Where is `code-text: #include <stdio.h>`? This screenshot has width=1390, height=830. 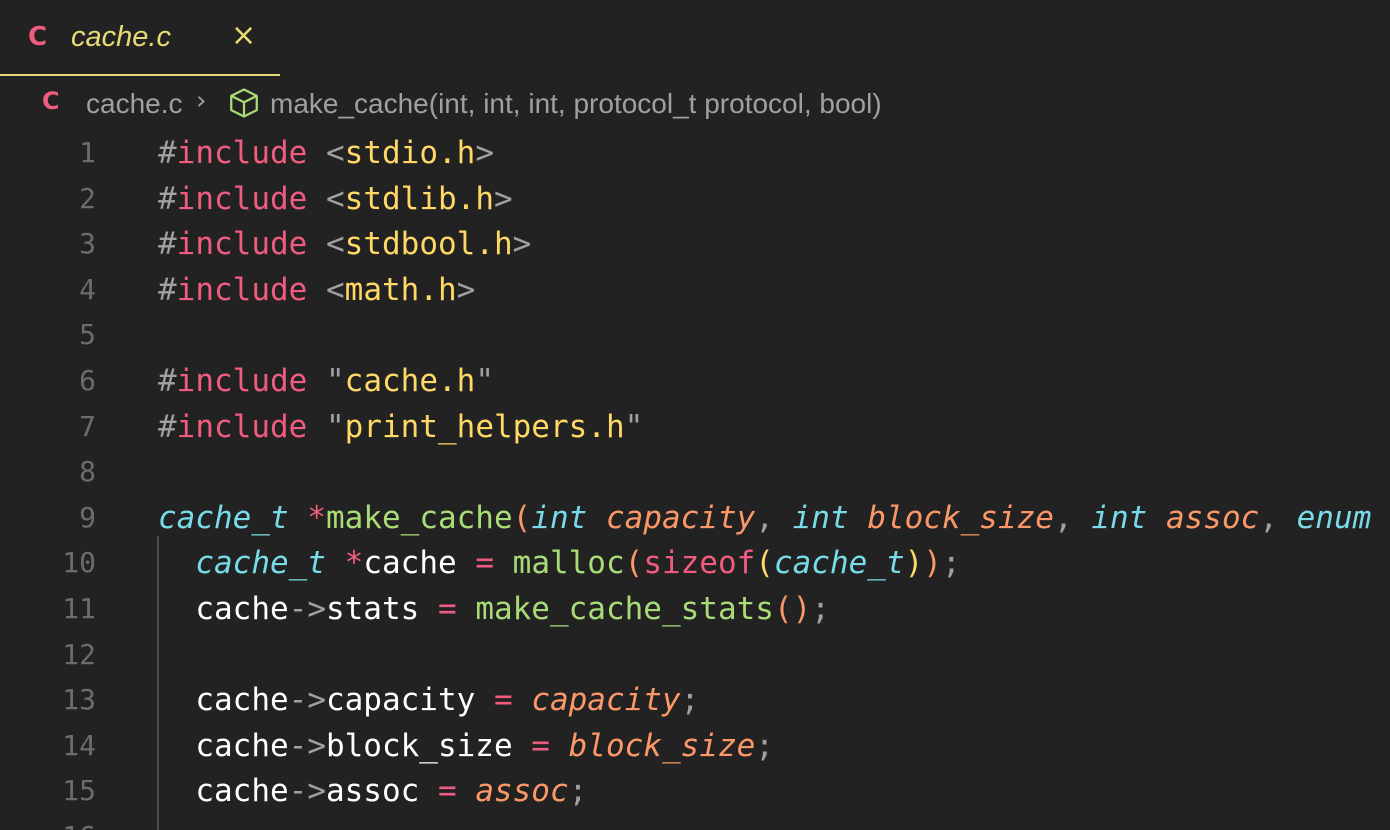 code-text: #include <stdio.h> is located at coordinates (326, 153).